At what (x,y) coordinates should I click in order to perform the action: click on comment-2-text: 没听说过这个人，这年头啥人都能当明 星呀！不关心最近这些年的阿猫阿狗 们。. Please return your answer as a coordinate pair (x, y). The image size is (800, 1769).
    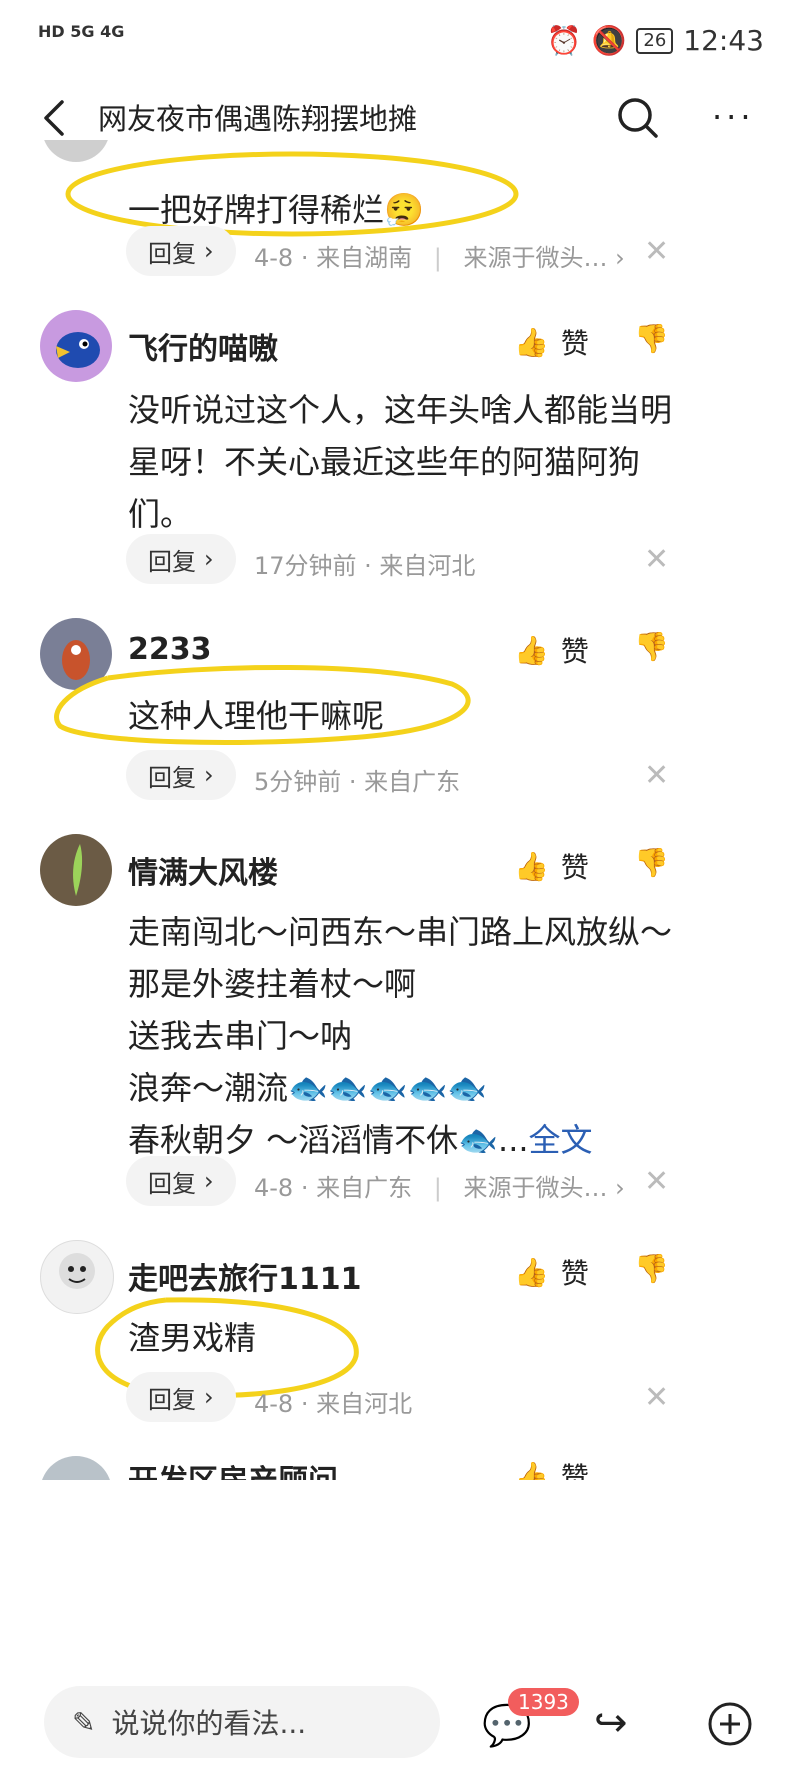
    Looking at the image, I should click on (400, 462).